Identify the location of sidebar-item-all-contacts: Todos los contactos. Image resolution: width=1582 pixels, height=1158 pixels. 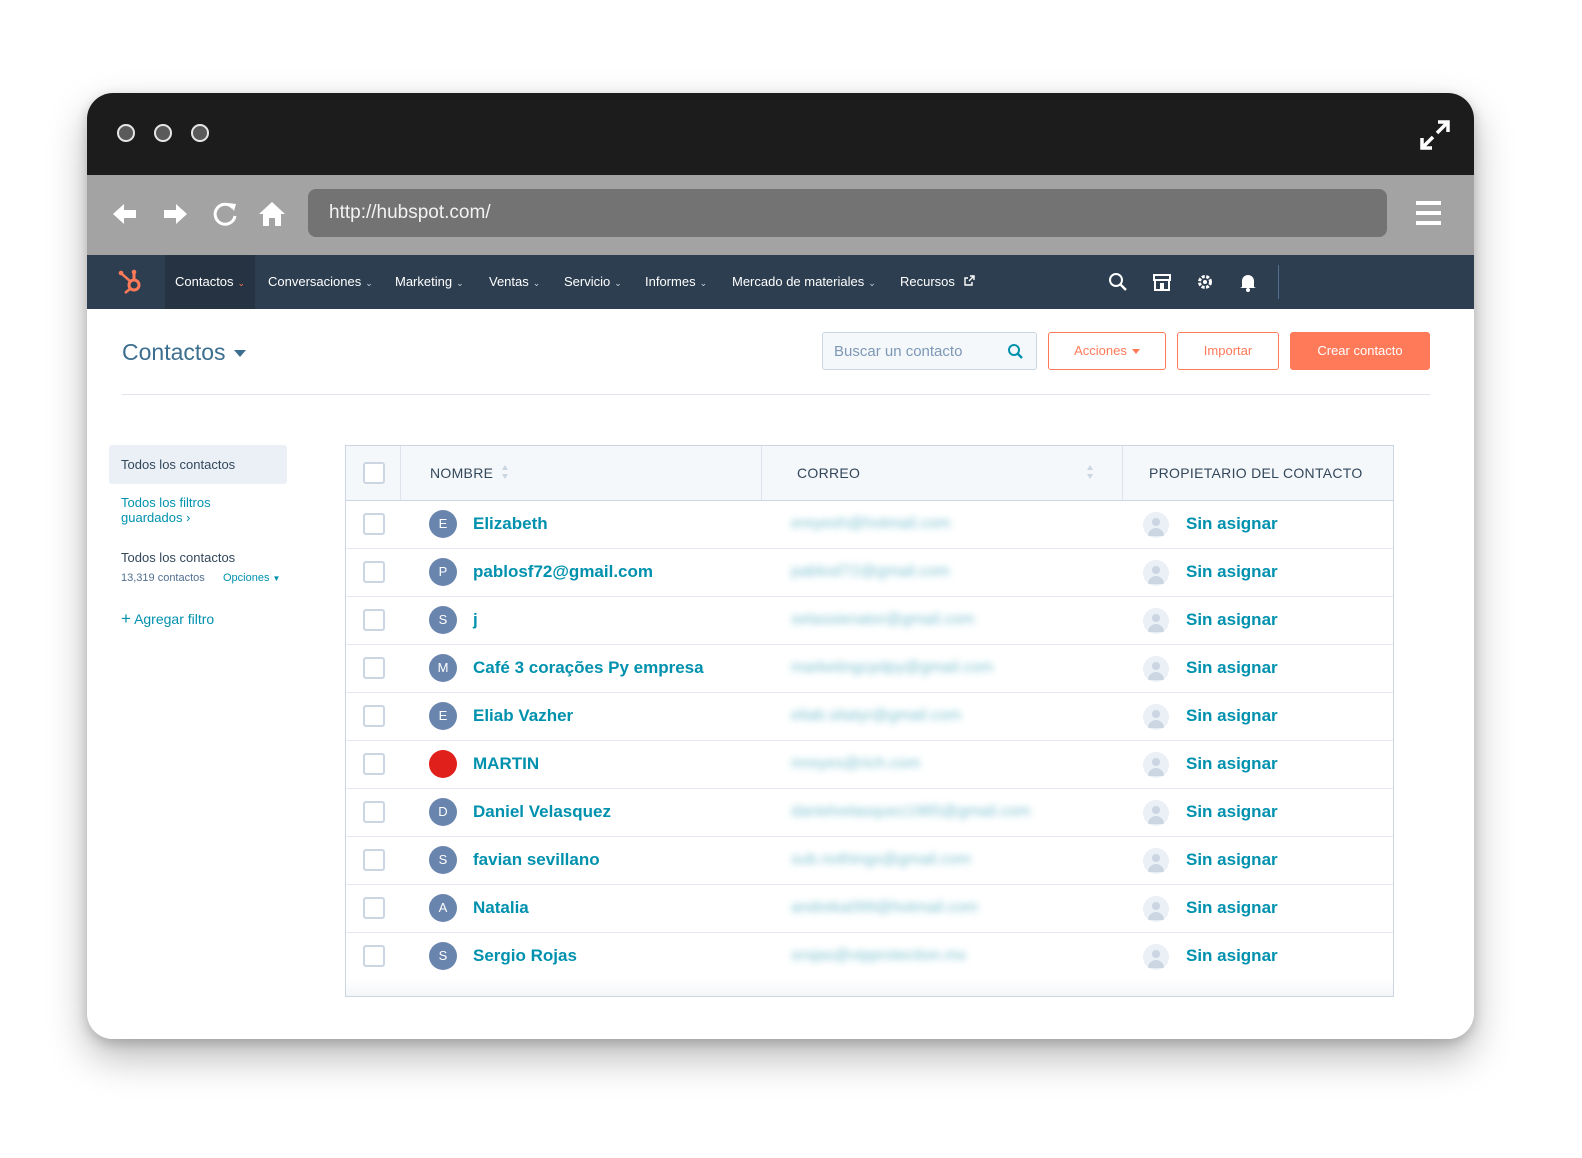
(198, 464).